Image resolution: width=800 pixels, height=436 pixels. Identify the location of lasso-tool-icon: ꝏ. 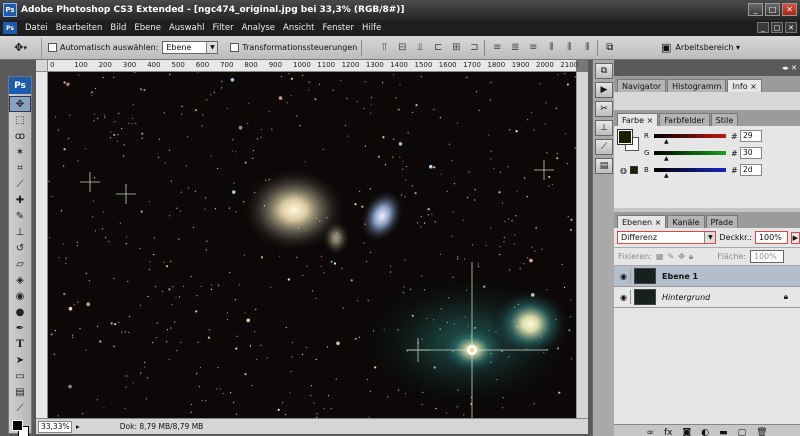
(20, 136).